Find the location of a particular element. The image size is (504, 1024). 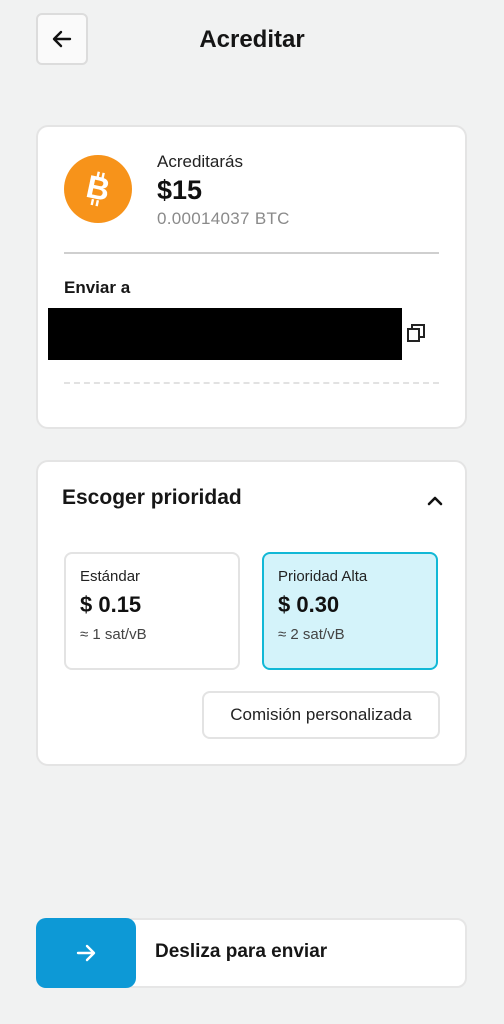

arrow-right-icon is located at coordinates (86, 953).